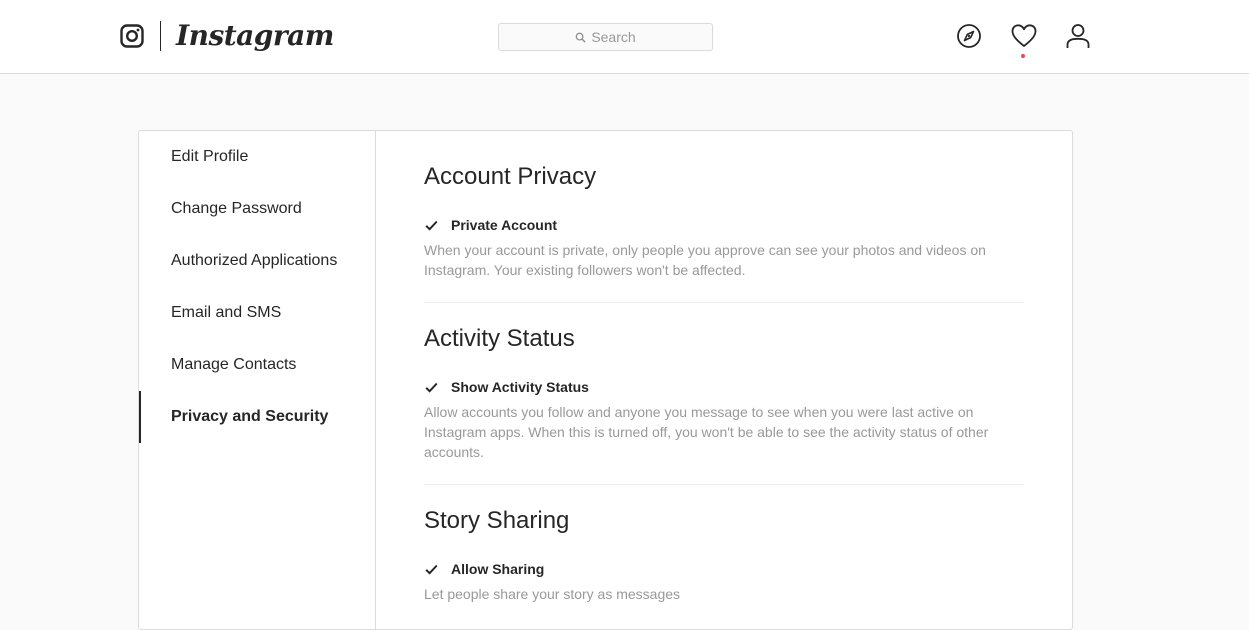 This screenshot has height=630, width=1249. I want to click on logo-divider, so click(160, 36).